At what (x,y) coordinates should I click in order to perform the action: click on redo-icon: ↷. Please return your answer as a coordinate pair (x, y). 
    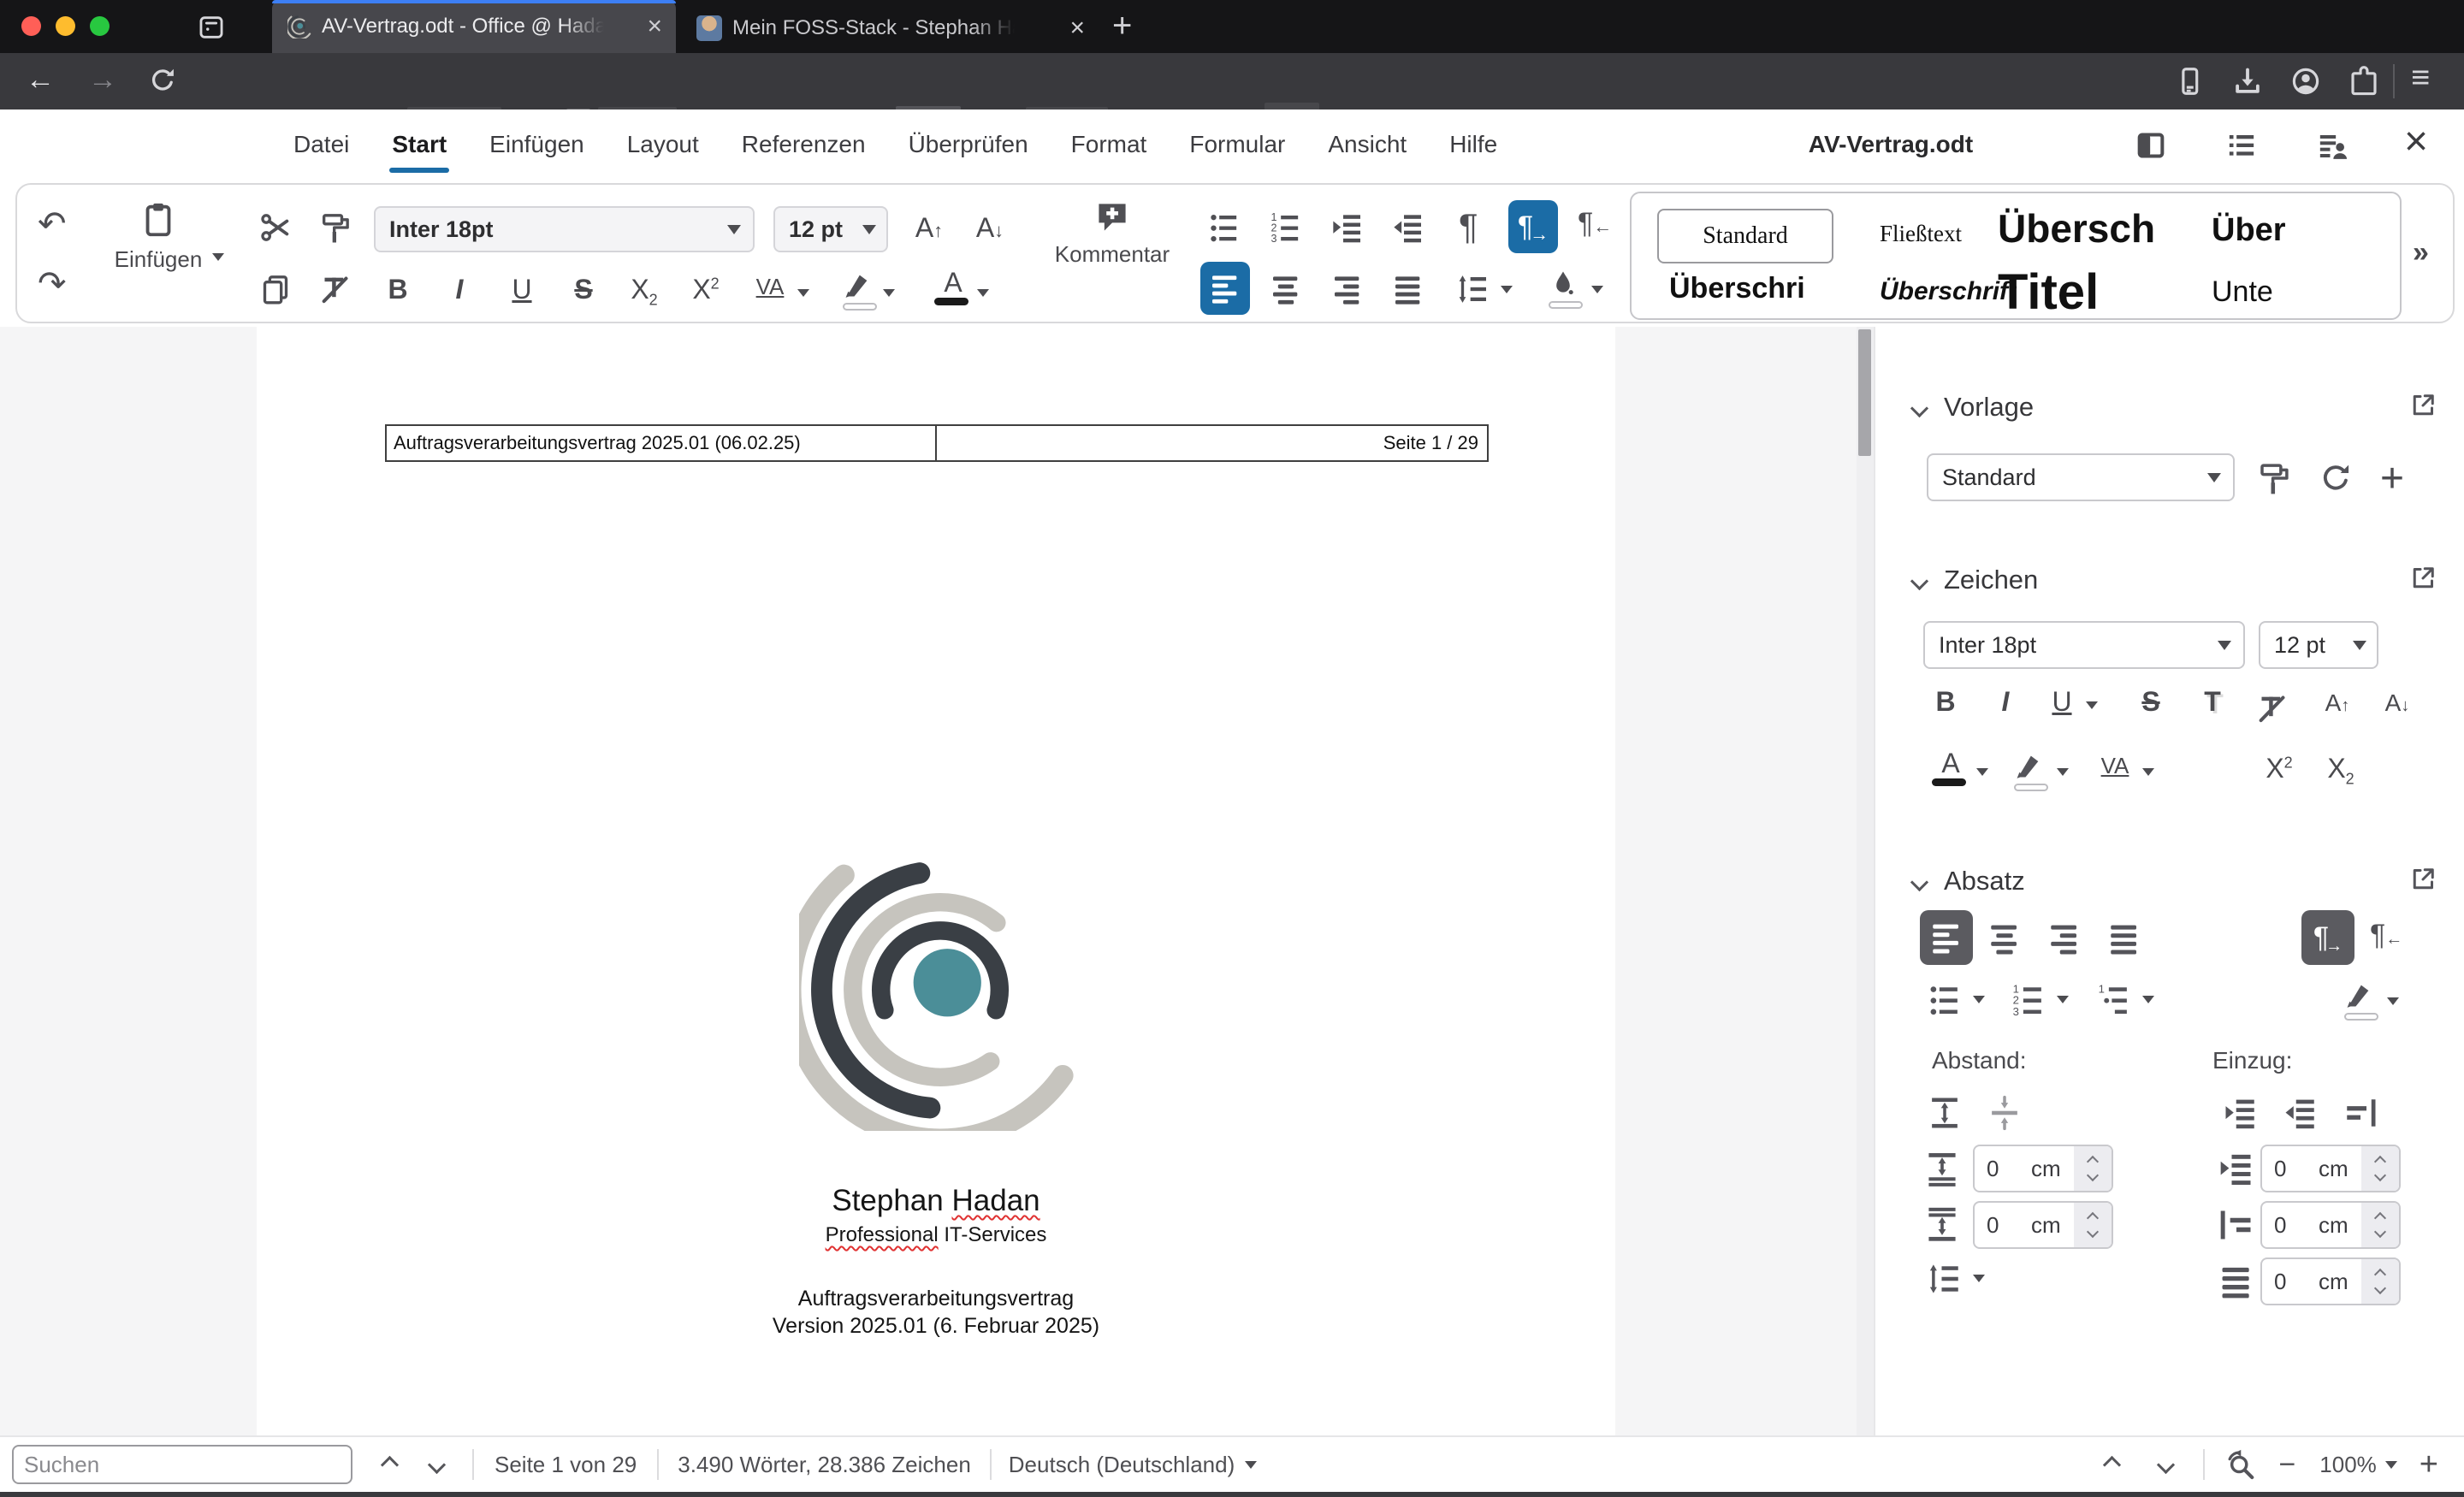
    Looking at the image, I should click on (52, 284).